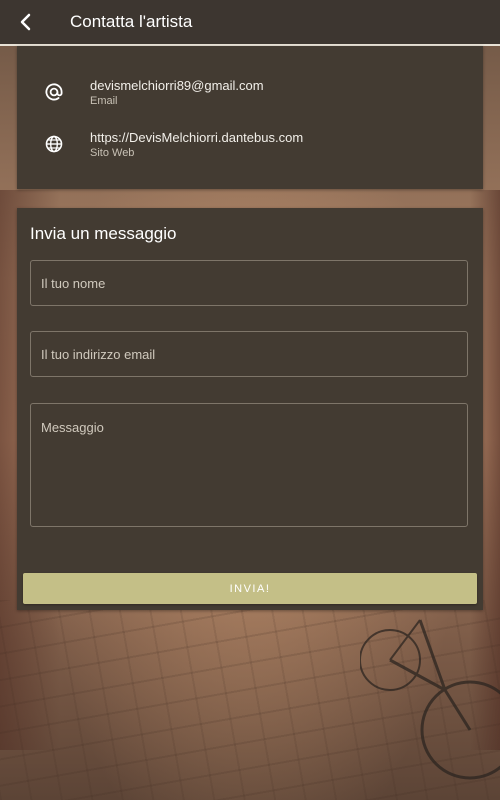 The width and height of the screenshot is (500, 800). What do you see at coordinates (197, 137) in the screenshot?
I see `contact-website-value: https://DevisMelchiorri.dantebus.com` at bounding box center [197, 137].